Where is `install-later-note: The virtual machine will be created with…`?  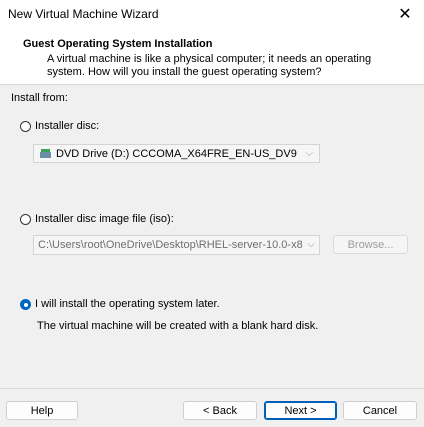
install-later-note: The virtual machine will be created with… is located at coordinates (178, 326).